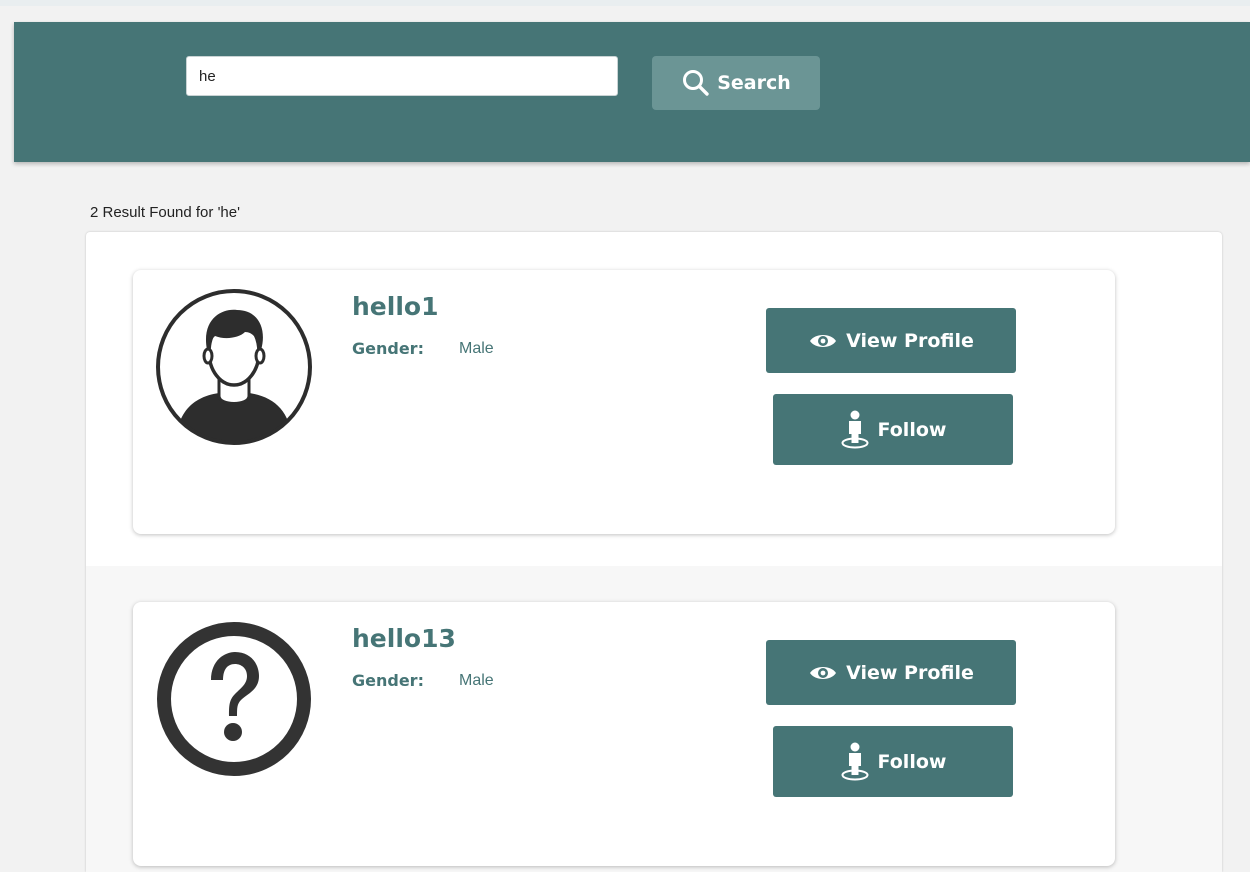 This screenshot has height=872, width=1250. I want to click on user-avatar-icon, so click(234, 367).